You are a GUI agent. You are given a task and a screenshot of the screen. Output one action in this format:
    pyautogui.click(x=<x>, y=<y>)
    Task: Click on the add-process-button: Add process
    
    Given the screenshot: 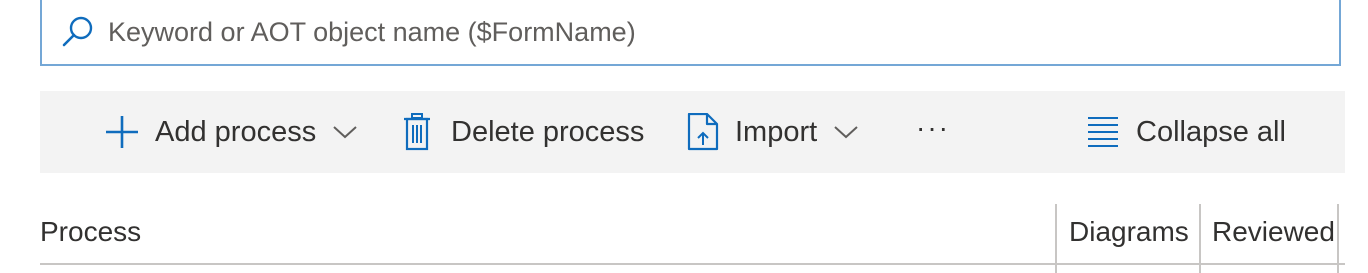 What is the action you would take?
    pyautogui.click(x=231, y=132)
    